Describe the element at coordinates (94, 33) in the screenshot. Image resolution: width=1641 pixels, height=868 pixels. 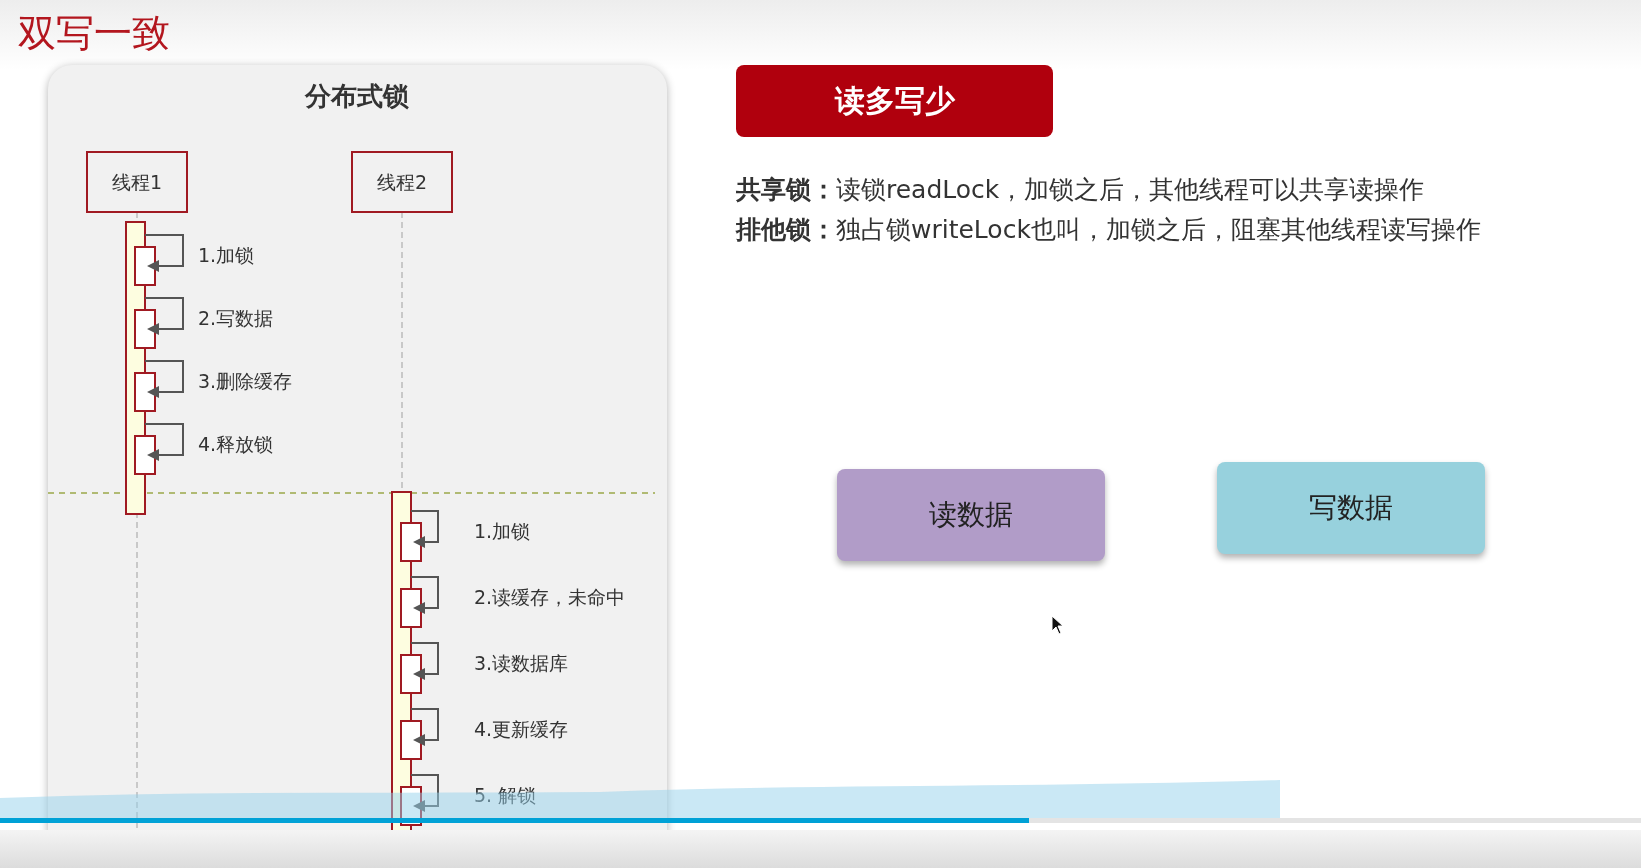
I see `slide-title: 双写一致` at that location.